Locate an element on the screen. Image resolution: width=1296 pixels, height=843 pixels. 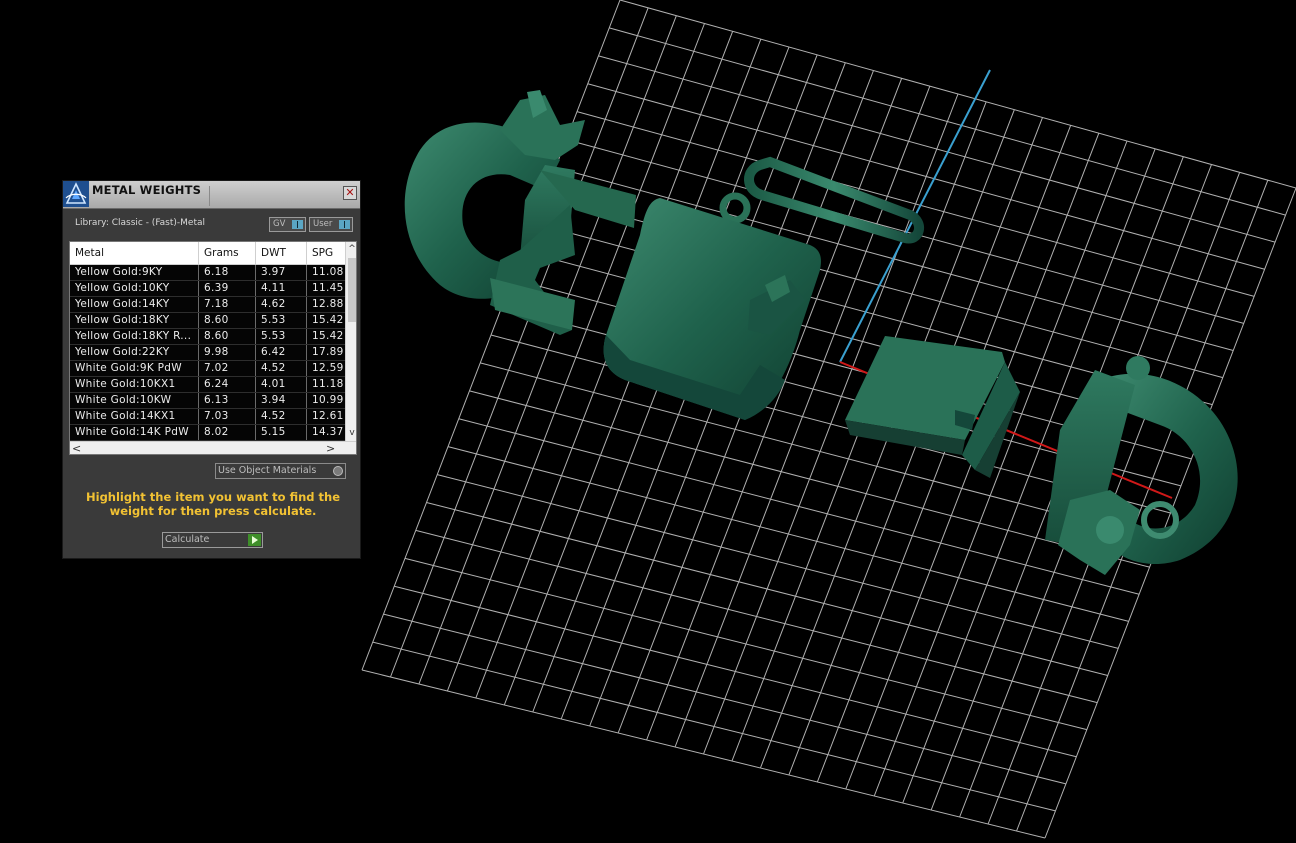
table-row: White Gold:10KX1 6.24 4.01 11.18 is located at coordinates (207, 385).